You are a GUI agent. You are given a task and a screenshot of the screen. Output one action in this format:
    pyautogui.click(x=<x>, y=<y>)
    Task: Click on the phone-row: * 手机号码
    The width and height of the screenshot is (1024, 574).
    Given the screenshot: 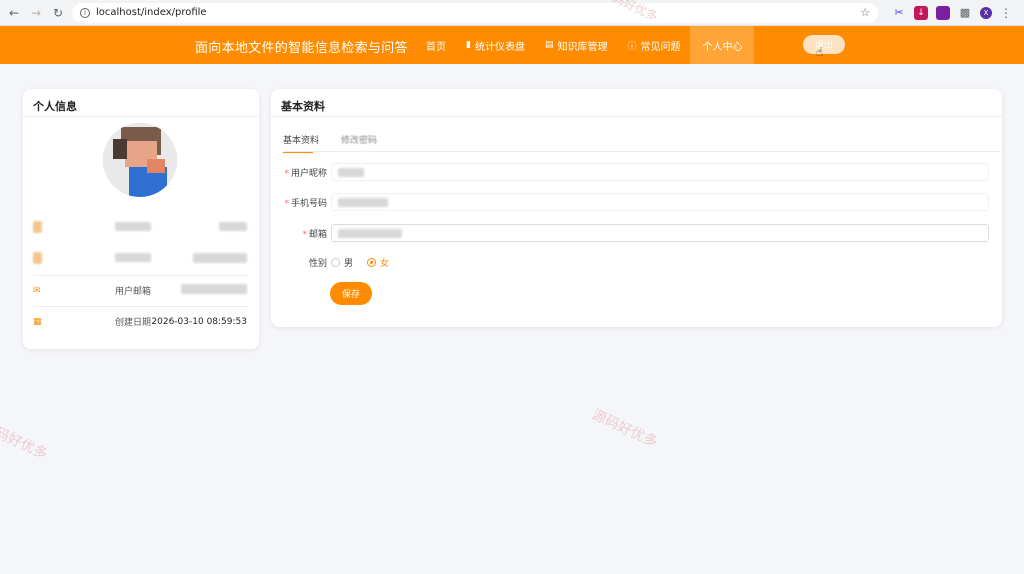 What is the action you would take?
    pyautogui.click(x=636, y=202)
    